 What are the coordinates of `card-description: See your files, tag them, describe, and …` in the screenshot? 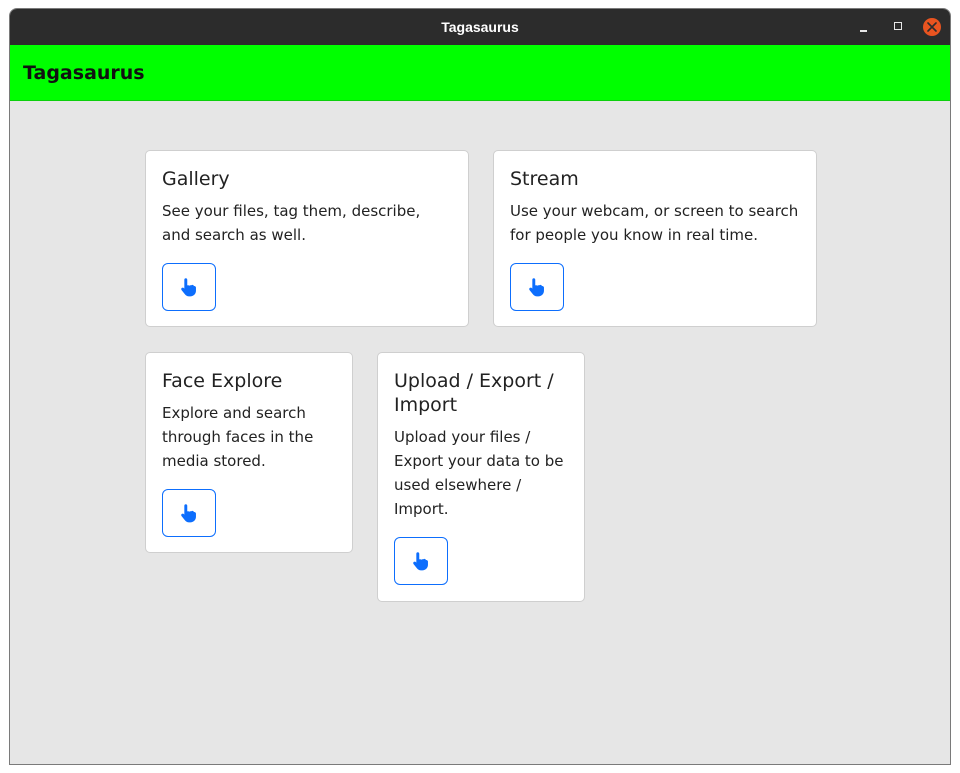 It's located at (291, 223).